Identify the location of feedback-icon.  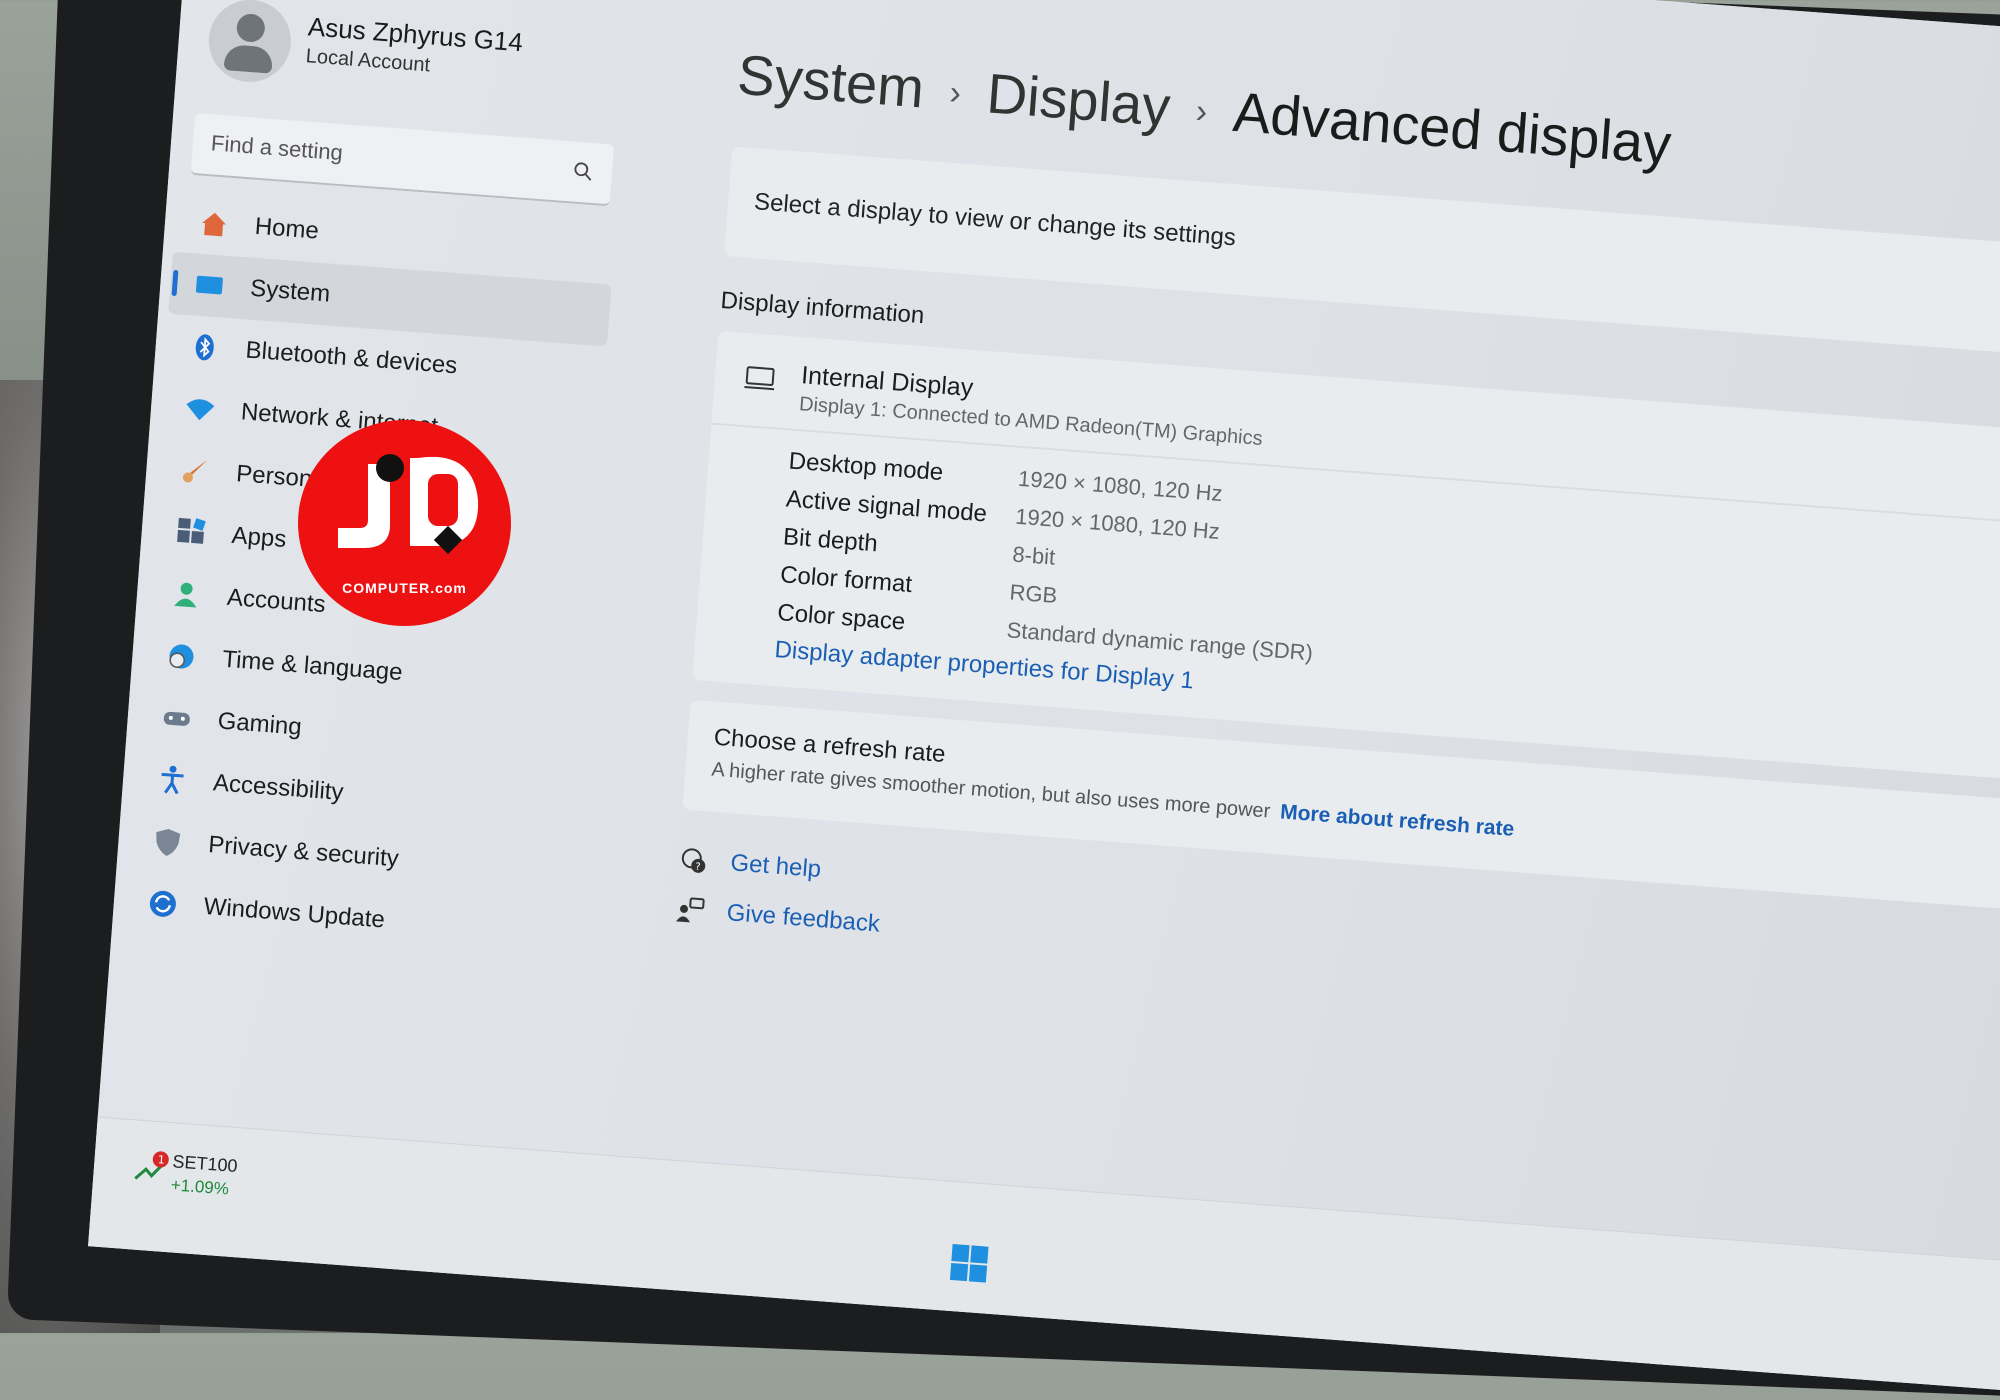
(690, 910).